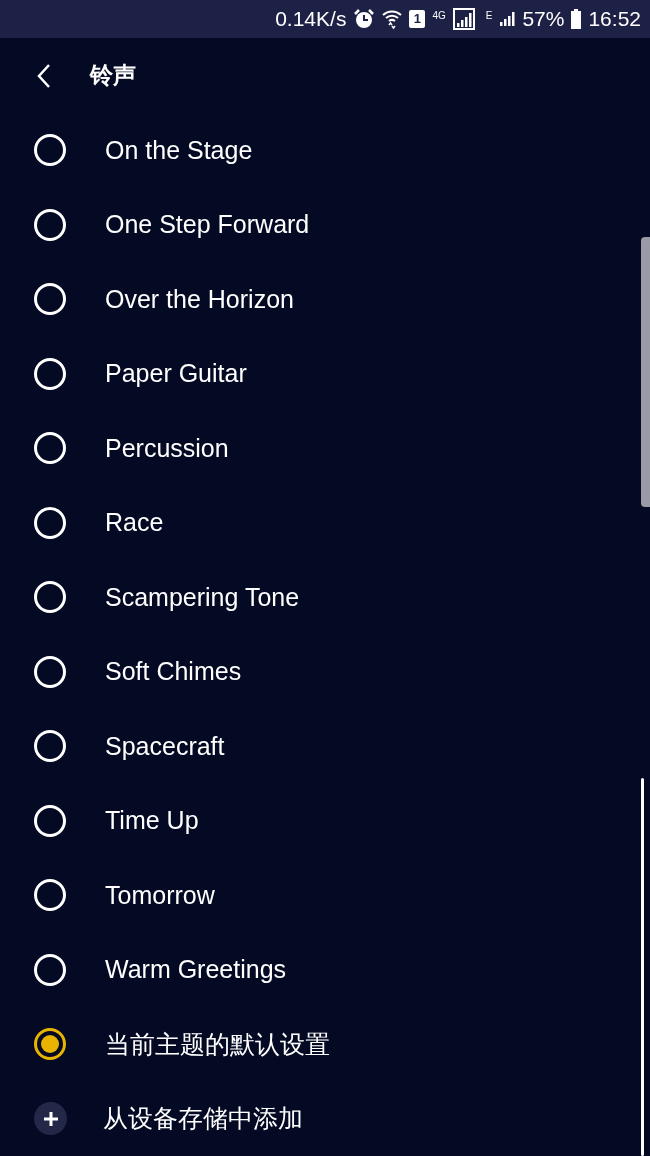 Image resolution: width=650 pixels, height=1156 pixels. I want to click on alarm-icon, so click(364, 19).